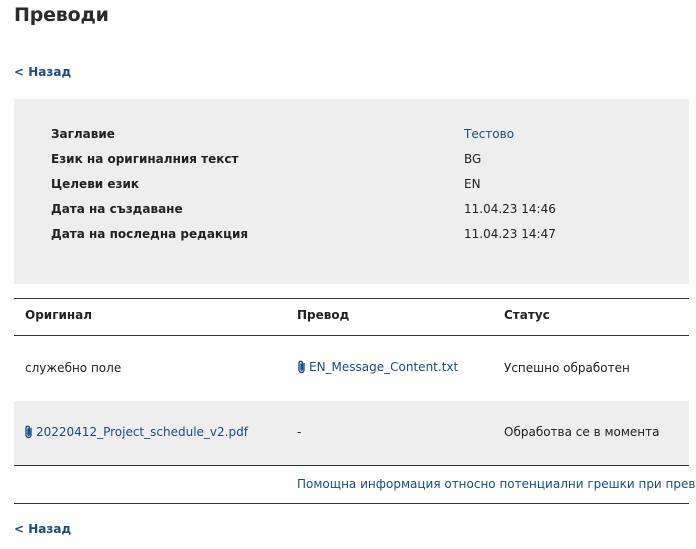 The width and height of the screenshot is (696, 549). Describe the element at coordinates (351, 137) in the screenshot. I see `detail-row-title: Заглавие Тестово` at that location.